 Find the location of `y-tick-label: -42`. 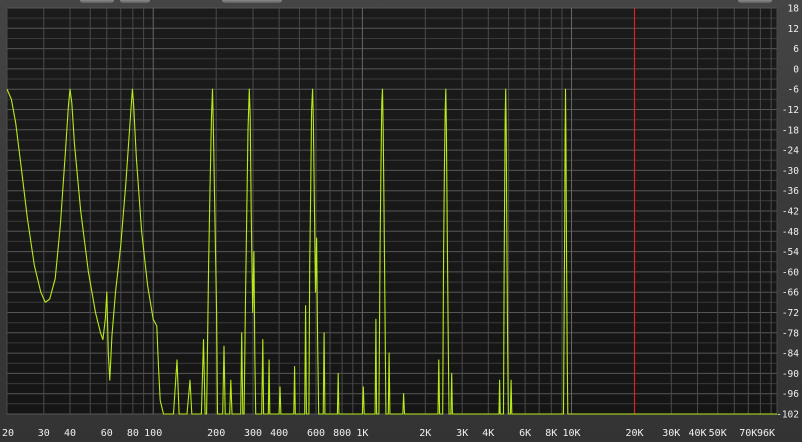

y-tick-label: -42 is located at coordinates (790, 212).